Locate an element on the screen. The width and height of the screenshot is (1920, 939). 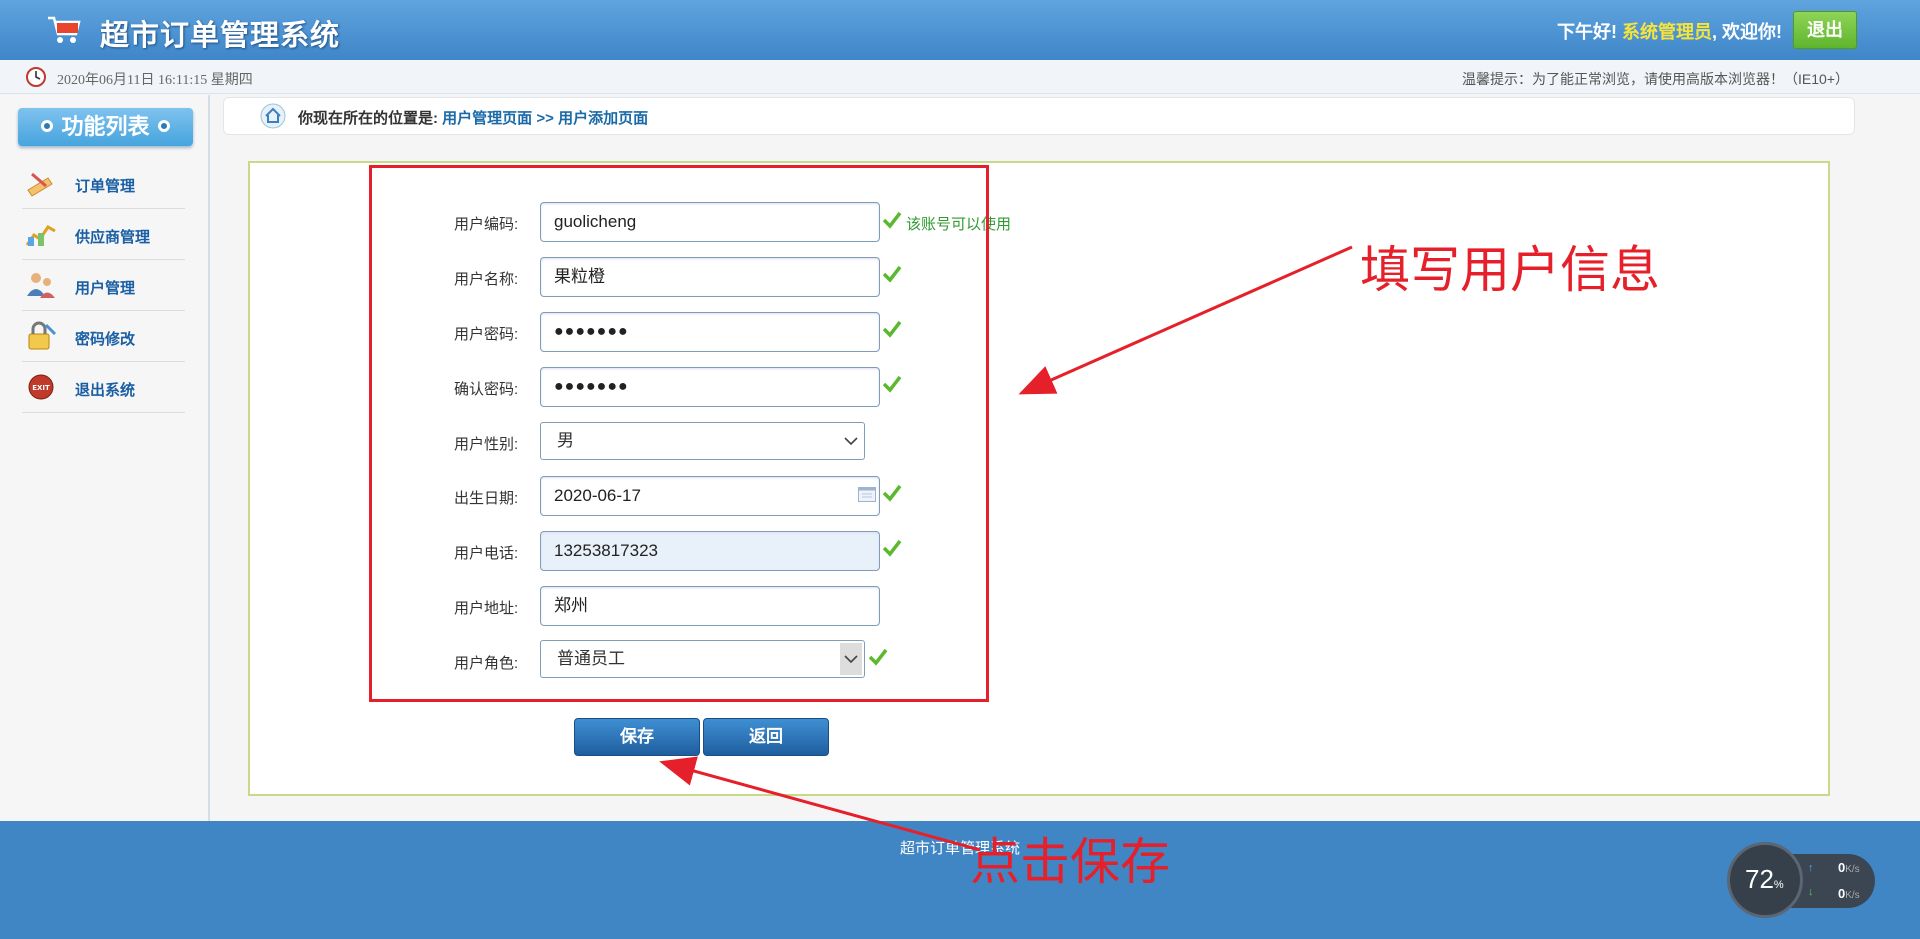
sidebar-title-label: 功能列表 is located at coordinates (105, 126).